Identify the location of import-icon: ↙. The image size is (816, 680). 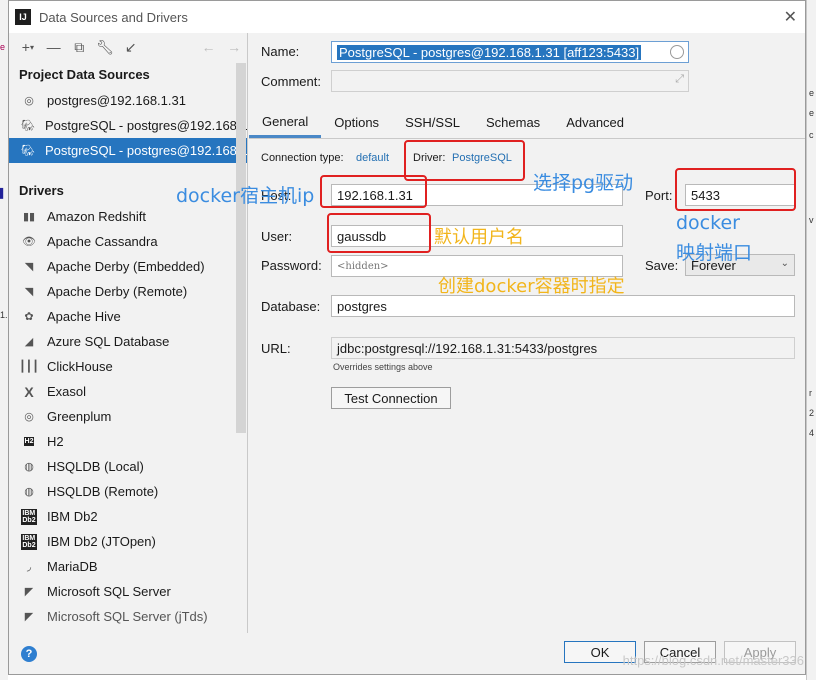
(131, 47).